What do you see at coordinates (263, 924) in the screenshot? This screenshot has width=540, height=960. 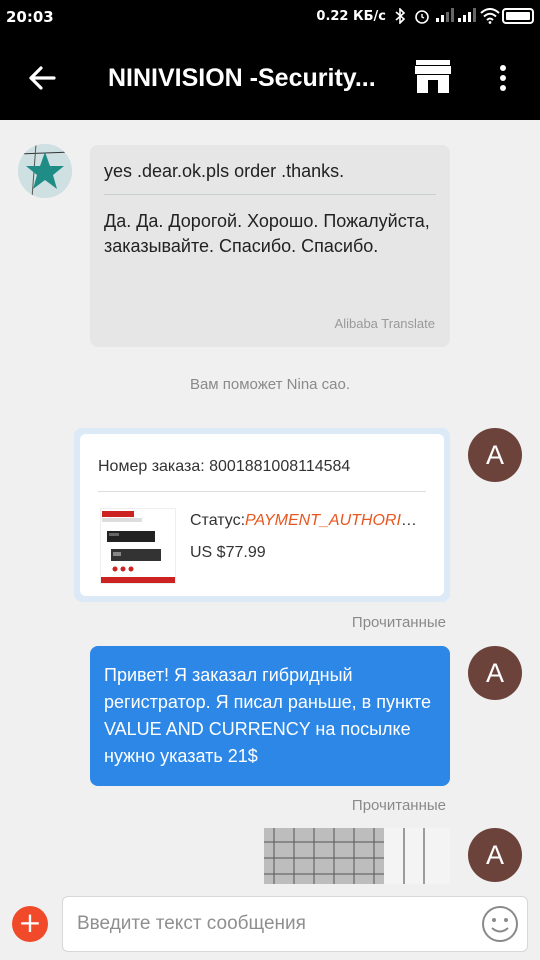 I see `message-input` at bounding box center [263, 924].